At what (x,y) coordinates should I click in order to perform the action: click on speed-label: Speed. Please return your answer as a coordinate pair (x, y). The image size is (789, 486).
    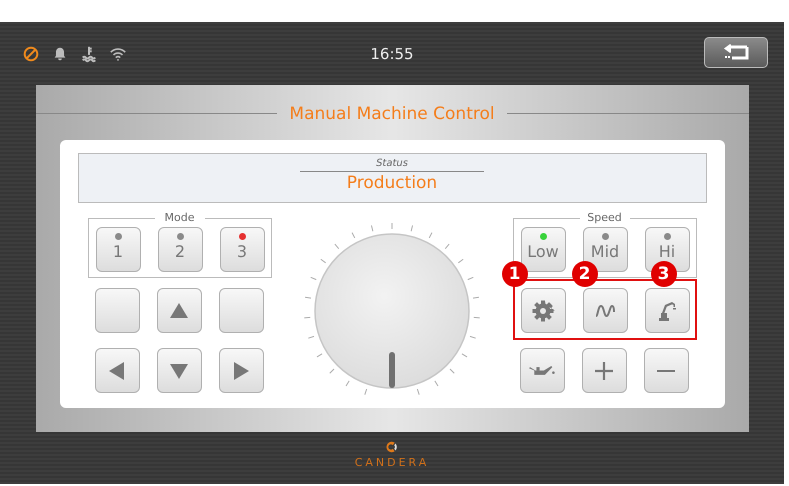
    Looking at the image, I should click on (605, 217).